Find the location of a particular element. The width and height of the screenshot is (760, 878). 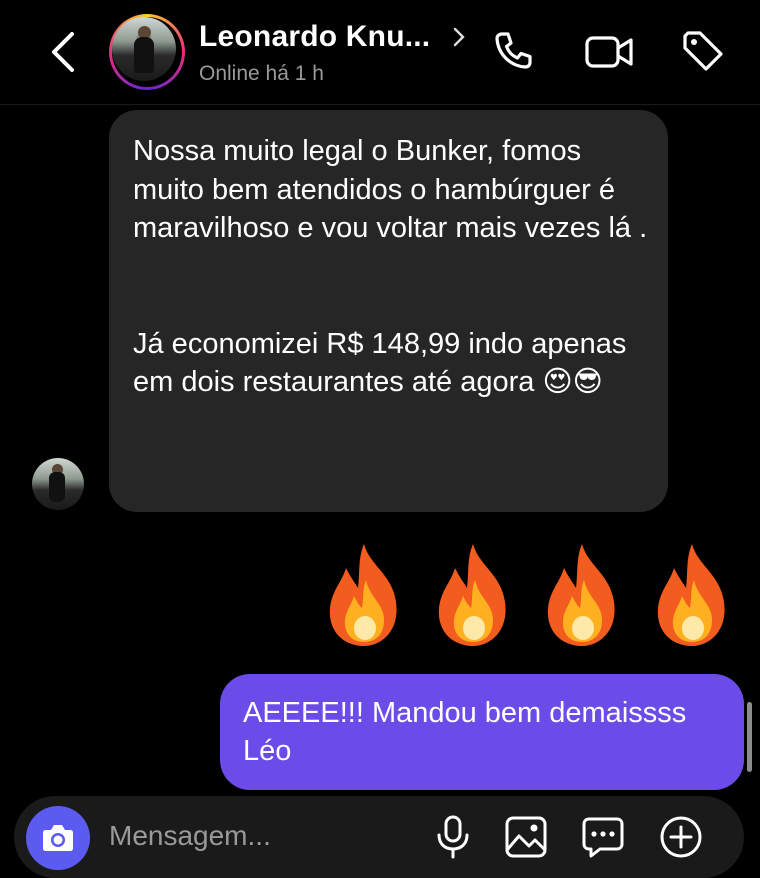

microphone-icon is located at coordinates (453, 837).